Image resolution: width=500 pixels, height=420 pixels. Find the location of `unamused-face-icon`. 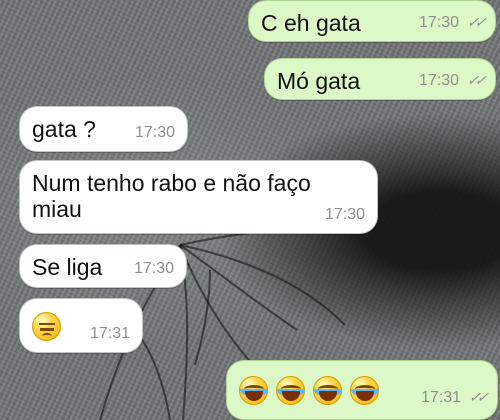

unamused-face-icon is located at coordinates (46, 326).